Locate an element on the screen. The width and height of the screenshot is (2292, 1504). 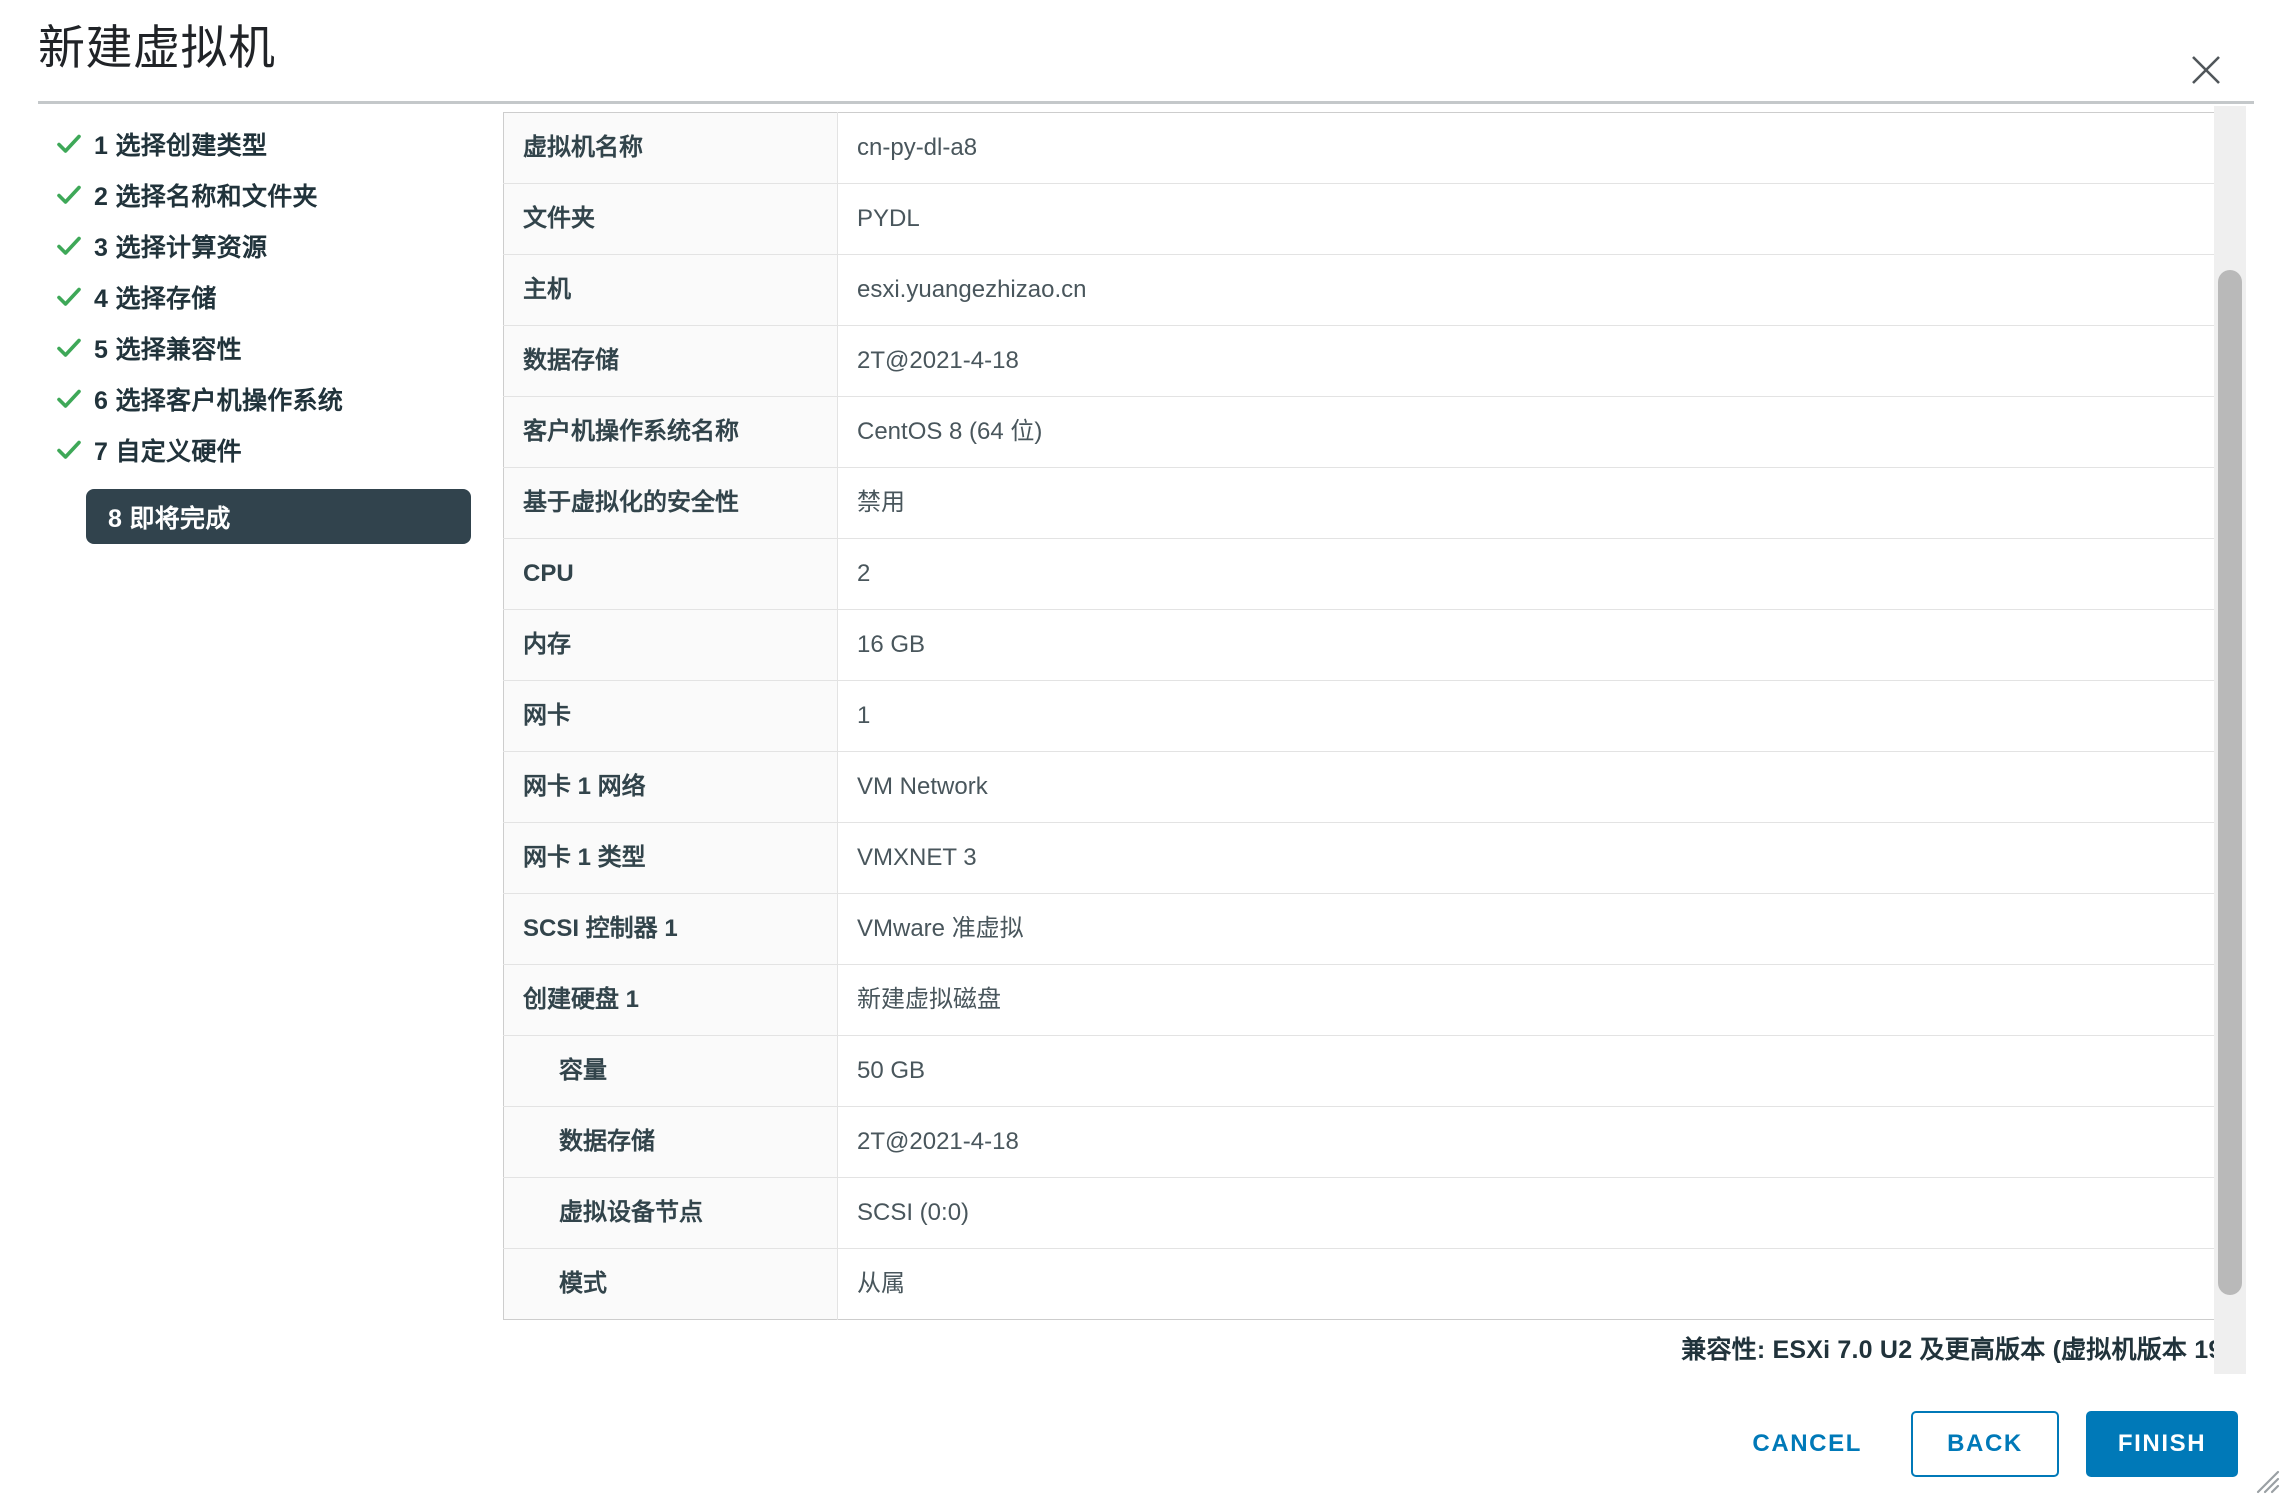
summary-value: 1 is located at coordinates (1534, 716).